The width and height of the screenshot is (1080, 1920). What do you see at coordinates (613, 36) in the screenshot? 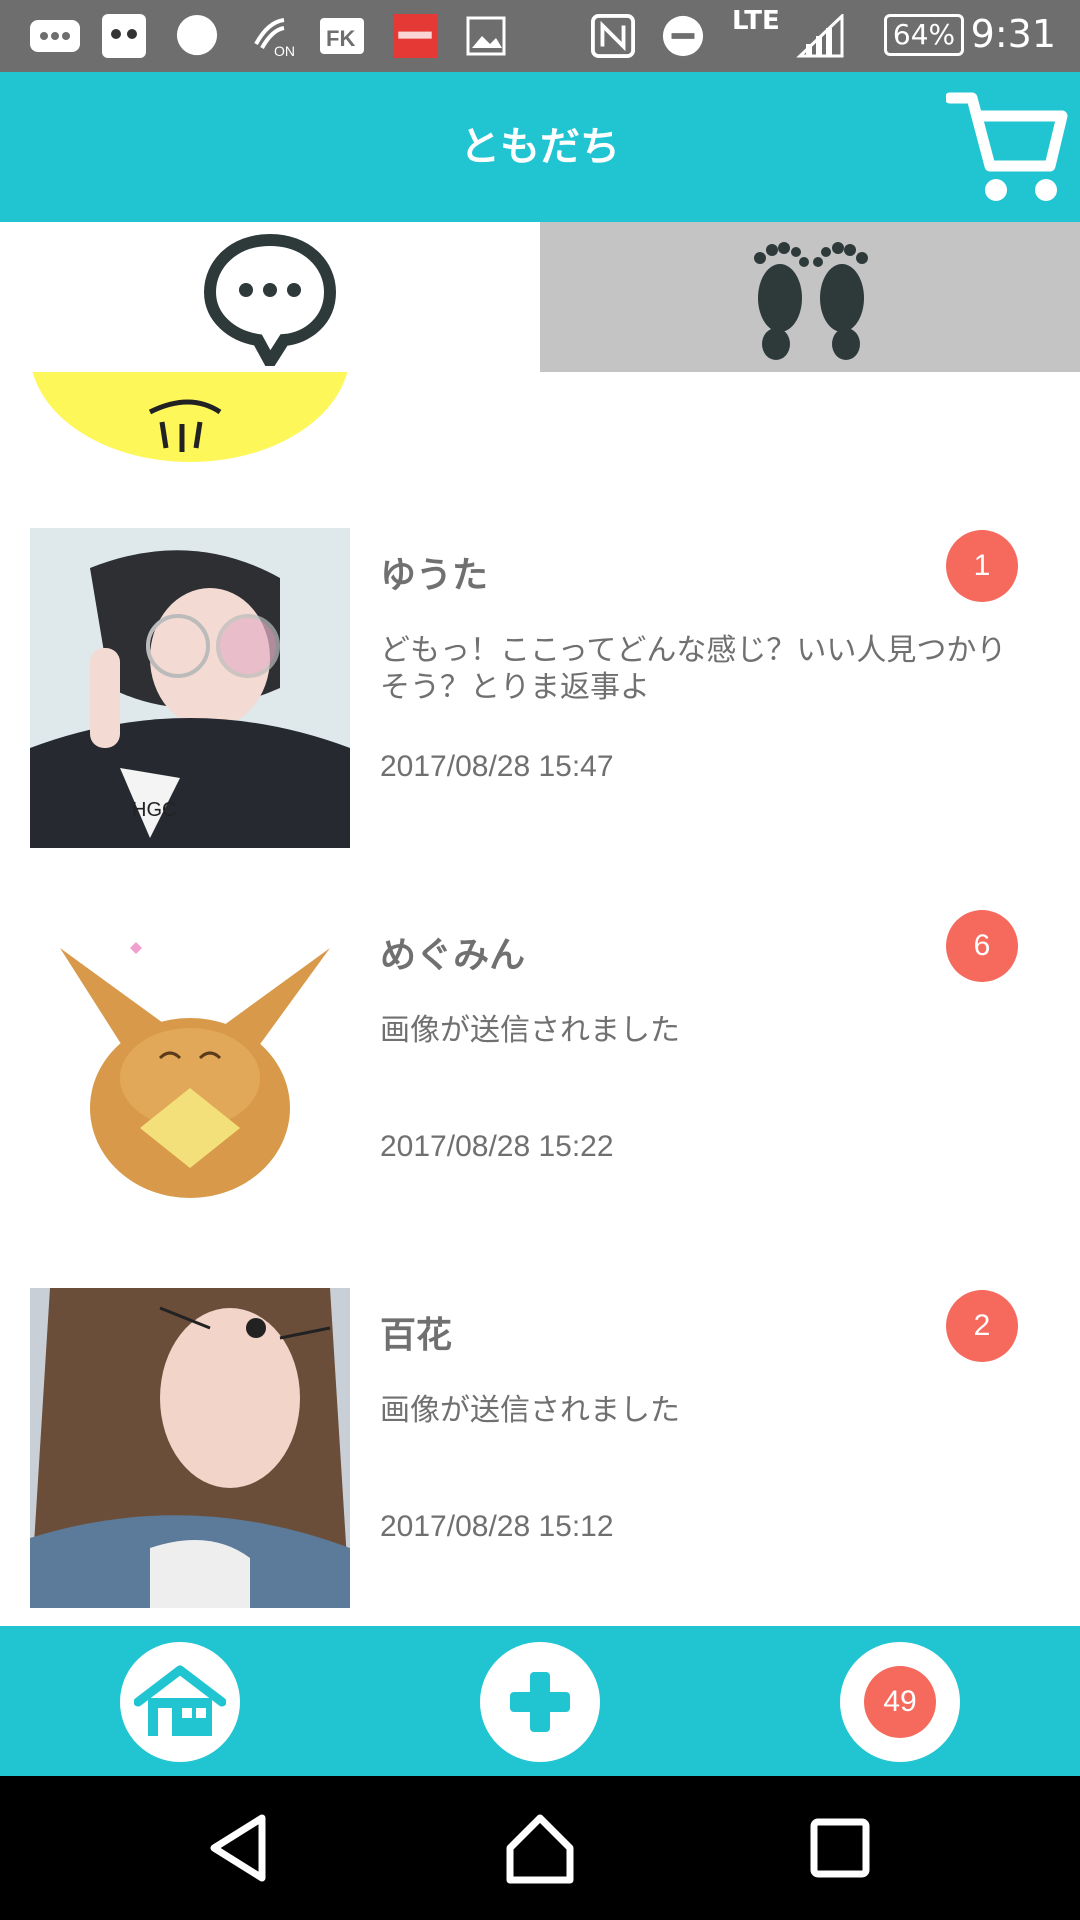
I see `nfc-icon` at bounding box center [613, 36].